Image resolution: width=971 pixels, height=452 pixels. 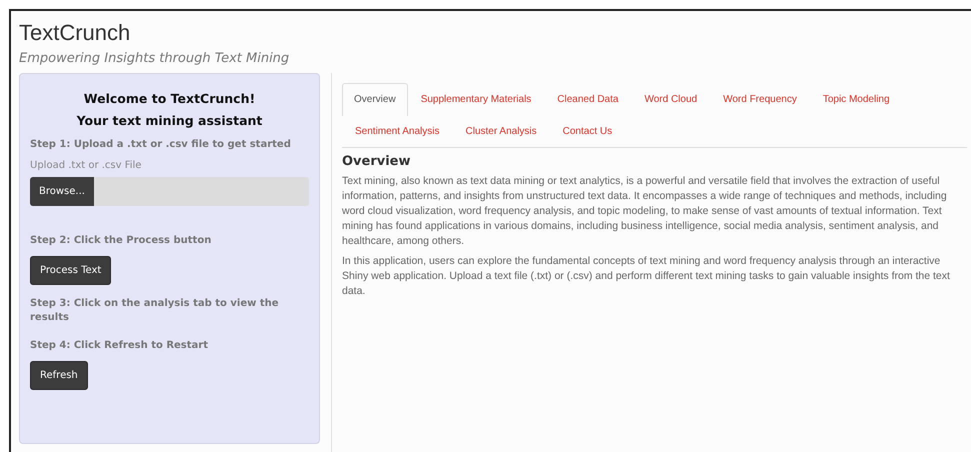 I want to click on field-label: Upload .txt or .csv File, so click(x=86, y=165).